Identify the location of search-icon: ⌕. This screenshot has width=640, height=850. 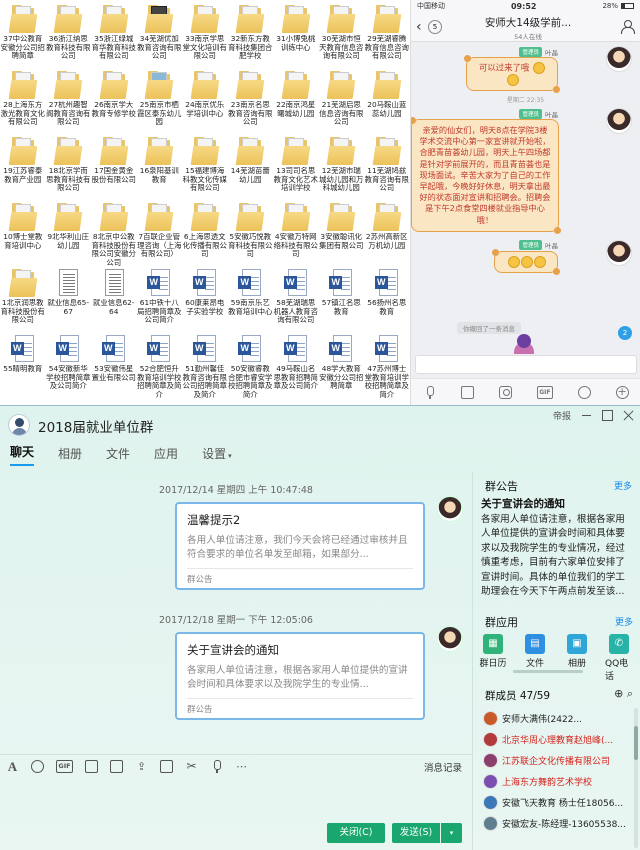
(630, 693).